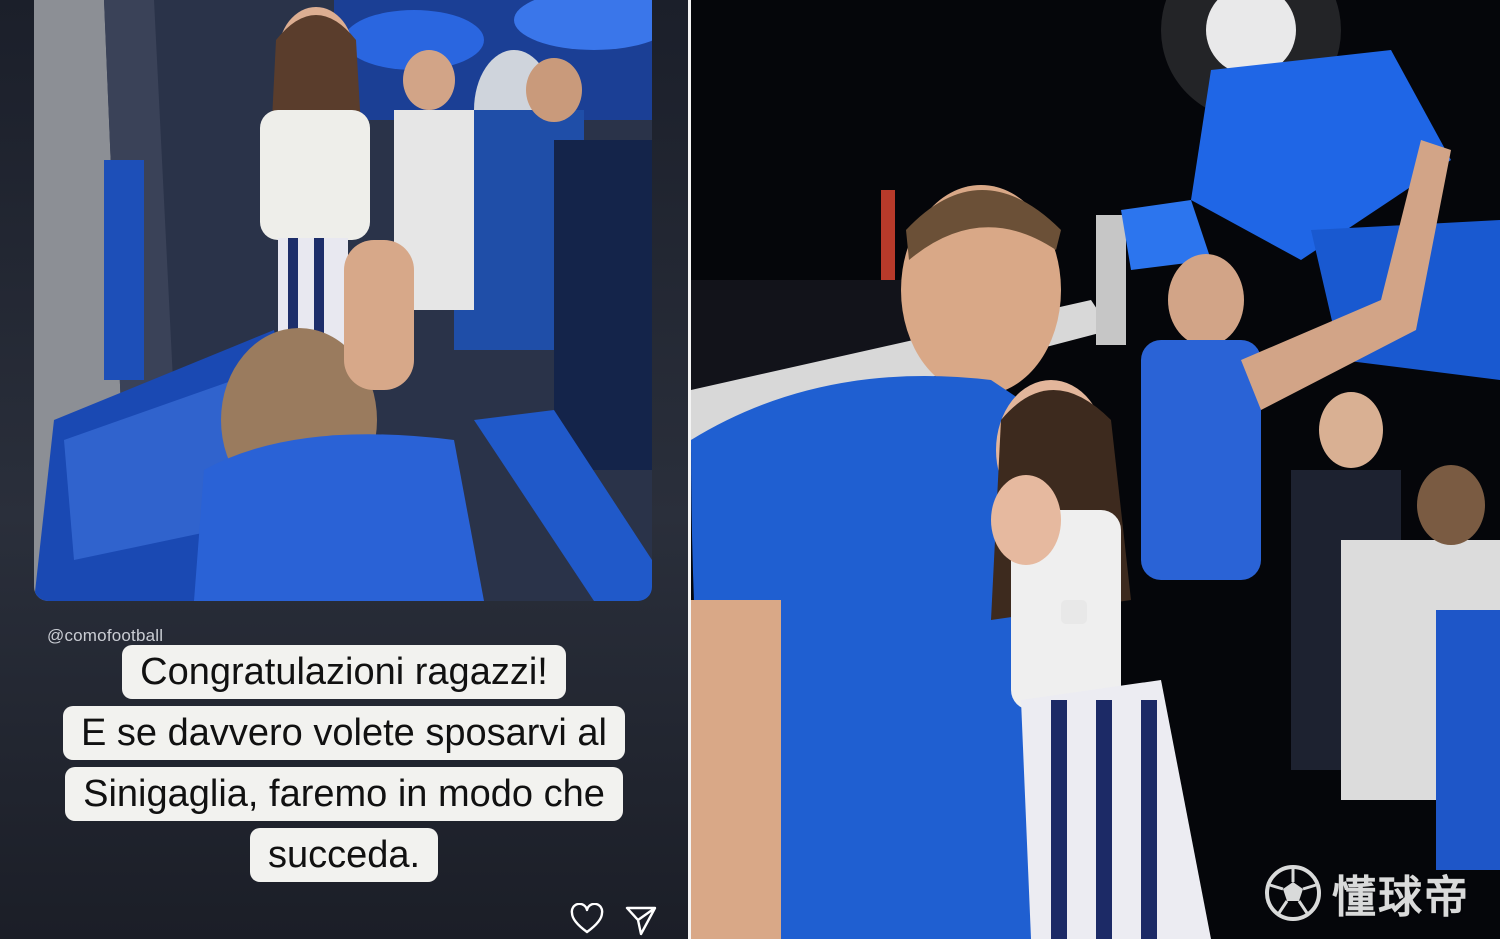 Image resolution: width=1500 pixels, height=939 pixels. Describe the element at coordinates (1401, 897) in the screenshot. I see `watermark-text: 懂球帝` at that location.